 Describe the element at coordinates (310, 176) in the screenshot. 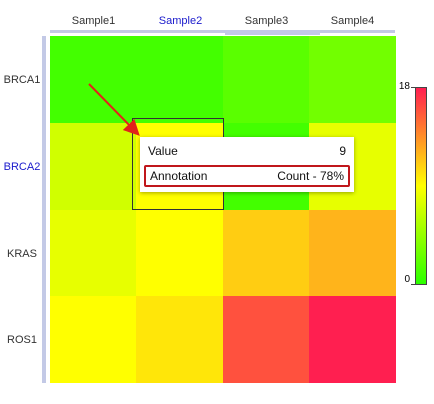

I see `tooltip-annotation-value: Count - 78%` at that location.